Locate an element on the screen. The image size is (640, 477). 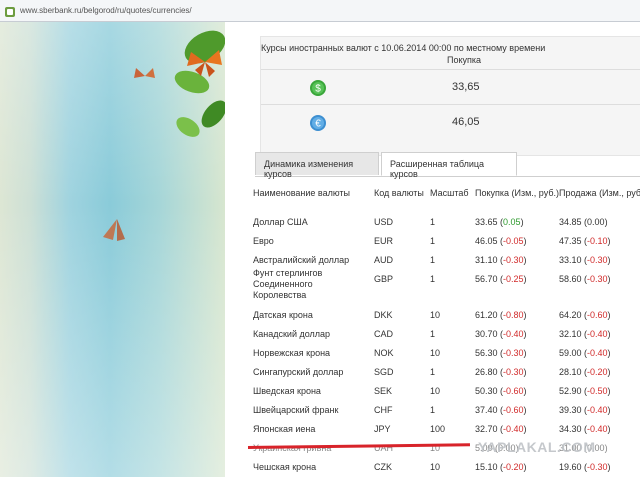
currency-scale: 100 is located at coordinates (438, 429).